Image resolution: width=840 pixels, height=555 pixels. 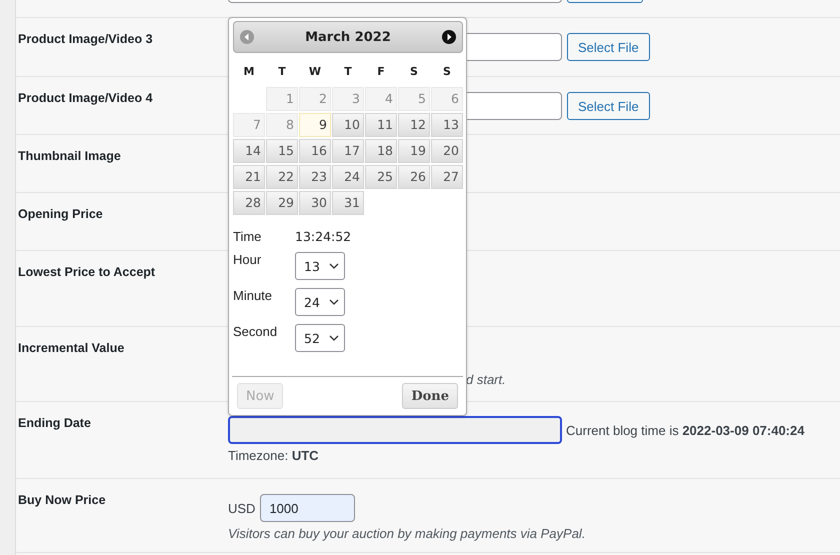 I want to click on calendar-day: 4, so click(x=381, y=99).